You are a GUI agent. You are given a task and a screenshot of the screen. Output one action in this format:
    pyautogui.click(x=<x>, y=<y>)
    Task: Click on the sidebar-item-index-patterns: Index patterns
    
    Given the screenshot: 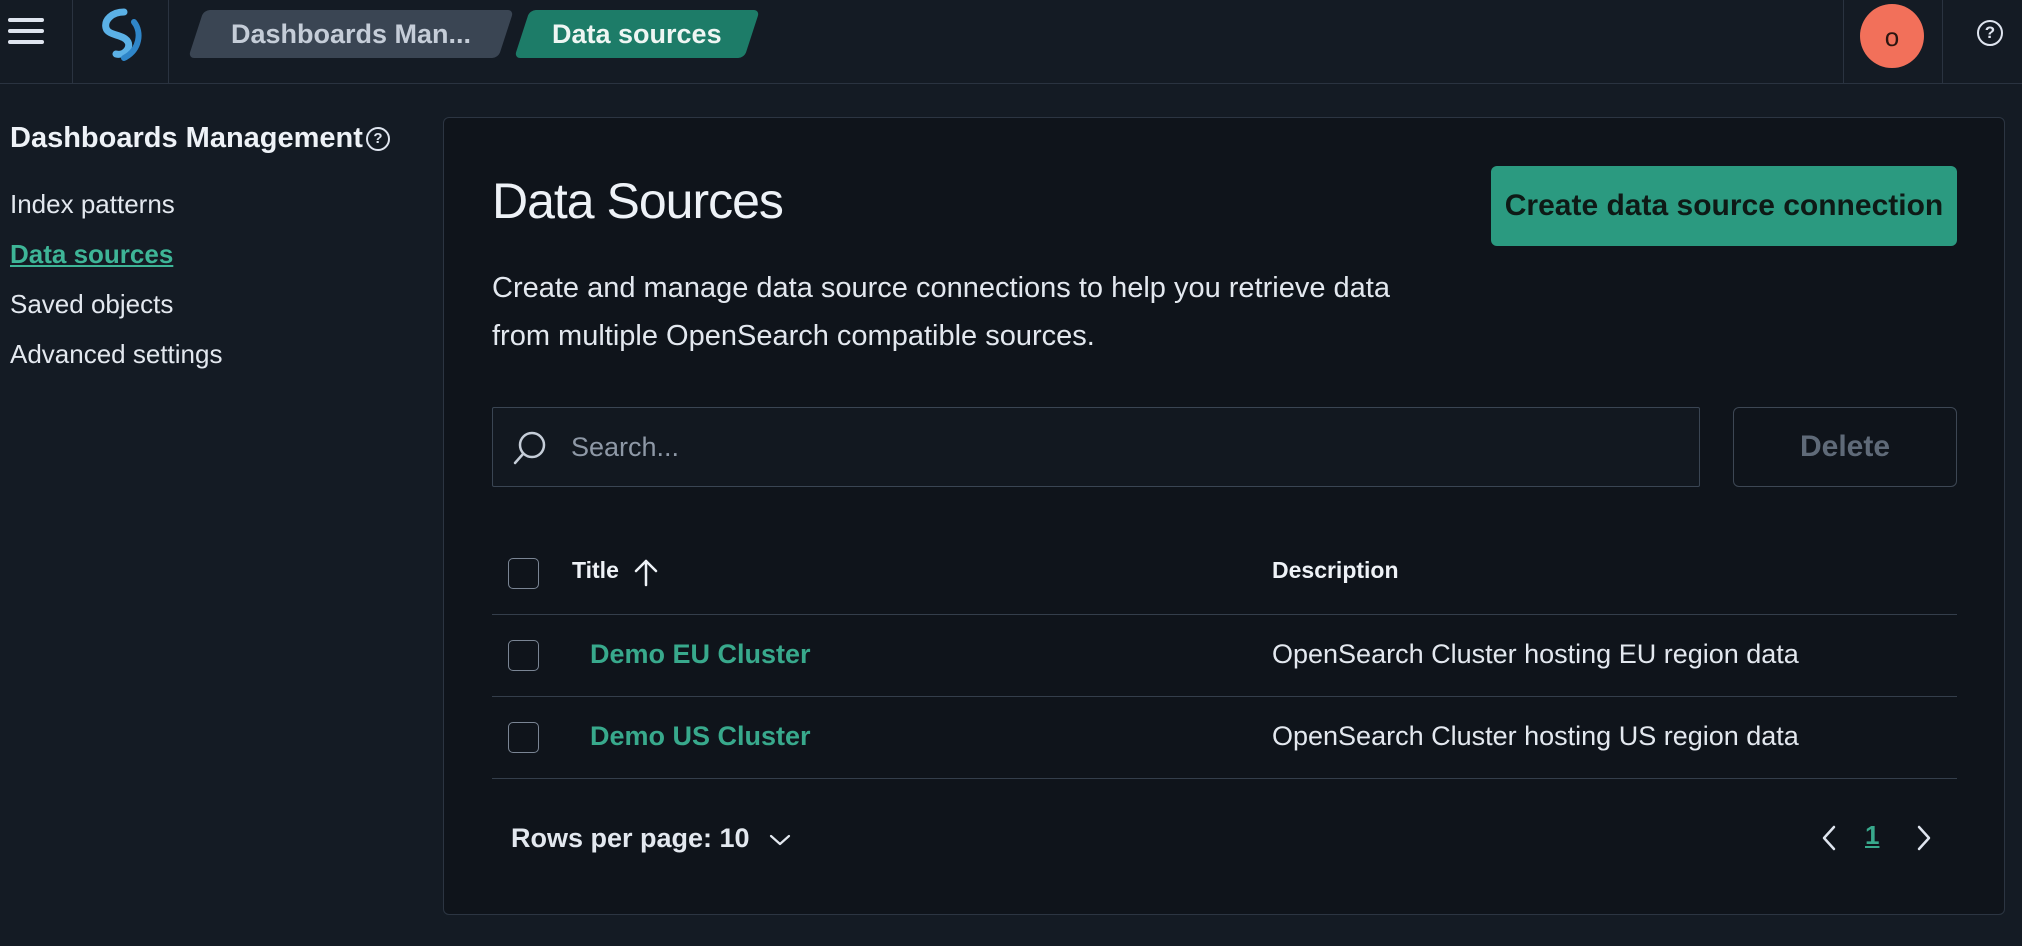 What is the action you would take?
    pyautogui.click(x=116, y=211)
    